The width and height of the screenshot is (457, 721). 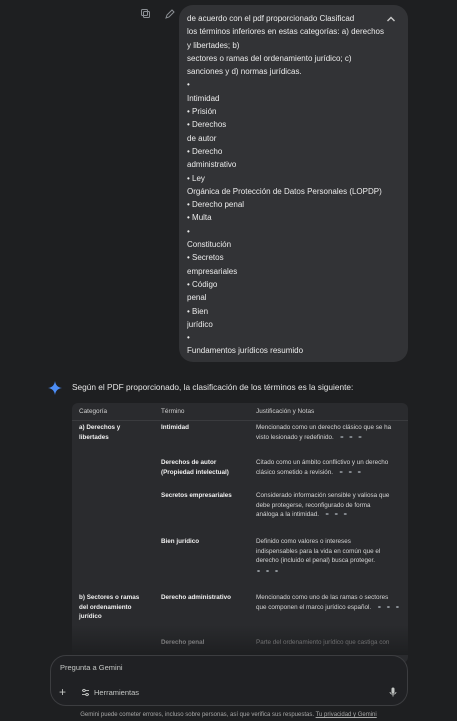 What do you see at coordinates (212, 271) in the screenshot?
I see `user-message-line: empresariales` at bounding box center [212, 271].